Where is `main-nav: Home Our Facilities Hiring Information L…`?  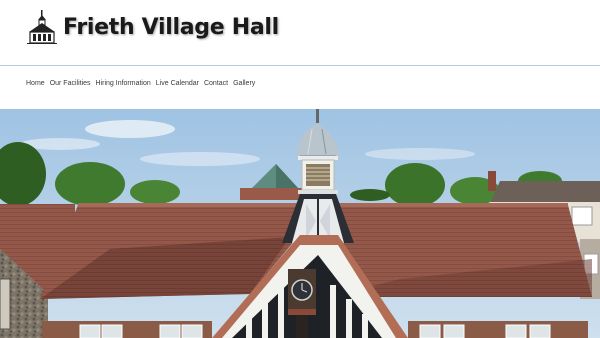 main-nav: Home Our Facilities Hiring Information L… is located at coordinates (140, 83).